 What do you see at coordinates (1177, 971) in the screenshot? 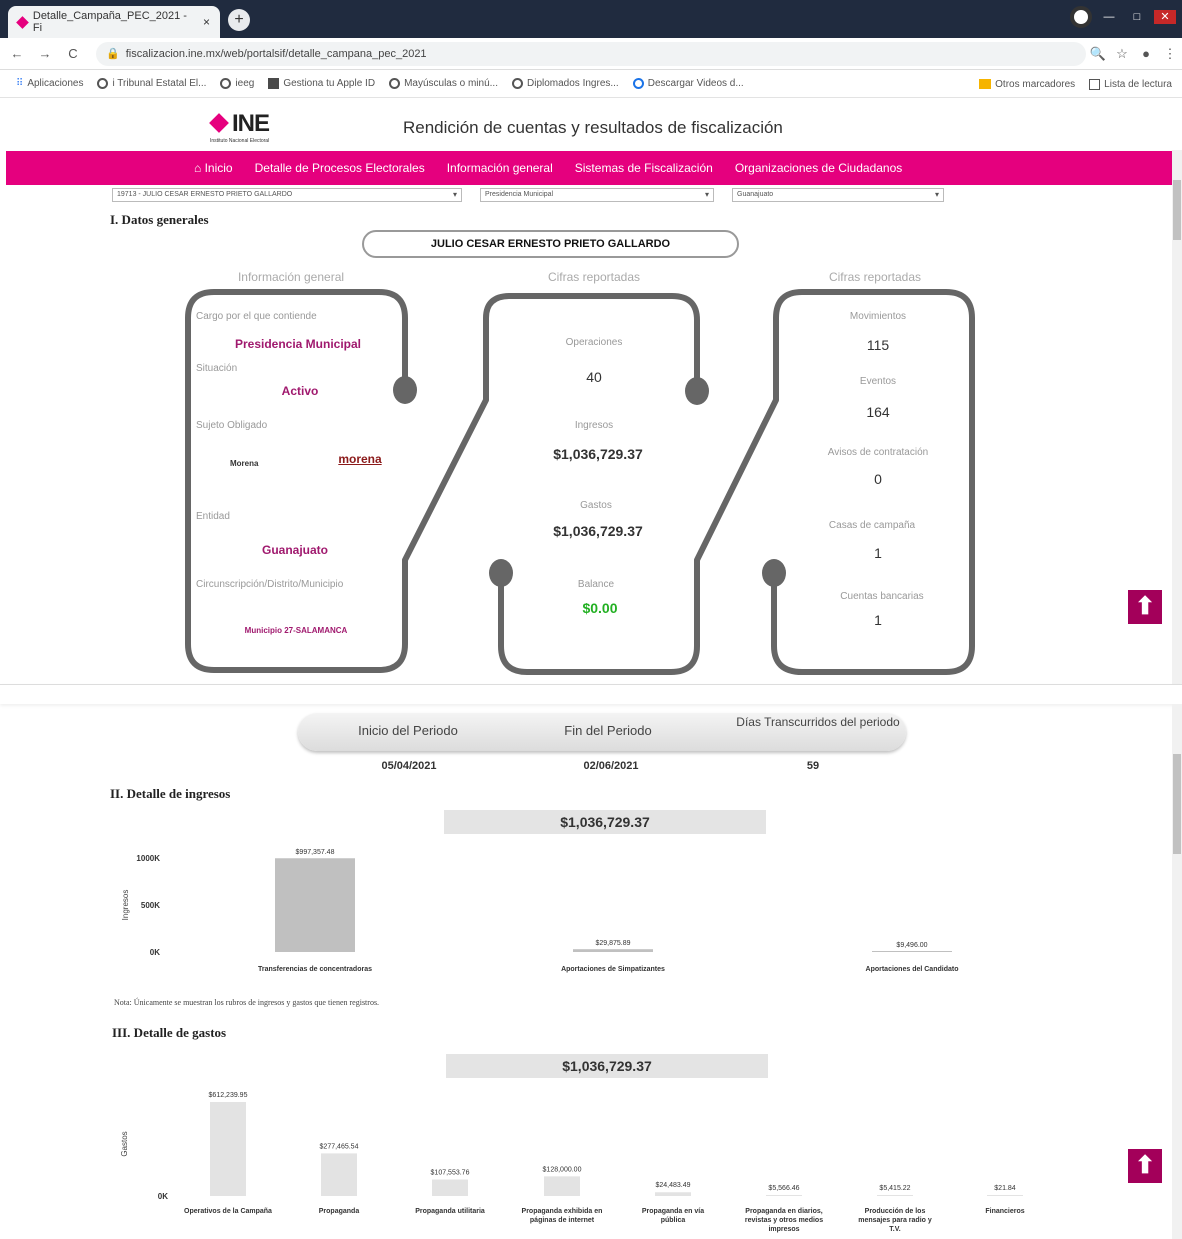
I see `scrollbar` at bounding box center [1177, 971].